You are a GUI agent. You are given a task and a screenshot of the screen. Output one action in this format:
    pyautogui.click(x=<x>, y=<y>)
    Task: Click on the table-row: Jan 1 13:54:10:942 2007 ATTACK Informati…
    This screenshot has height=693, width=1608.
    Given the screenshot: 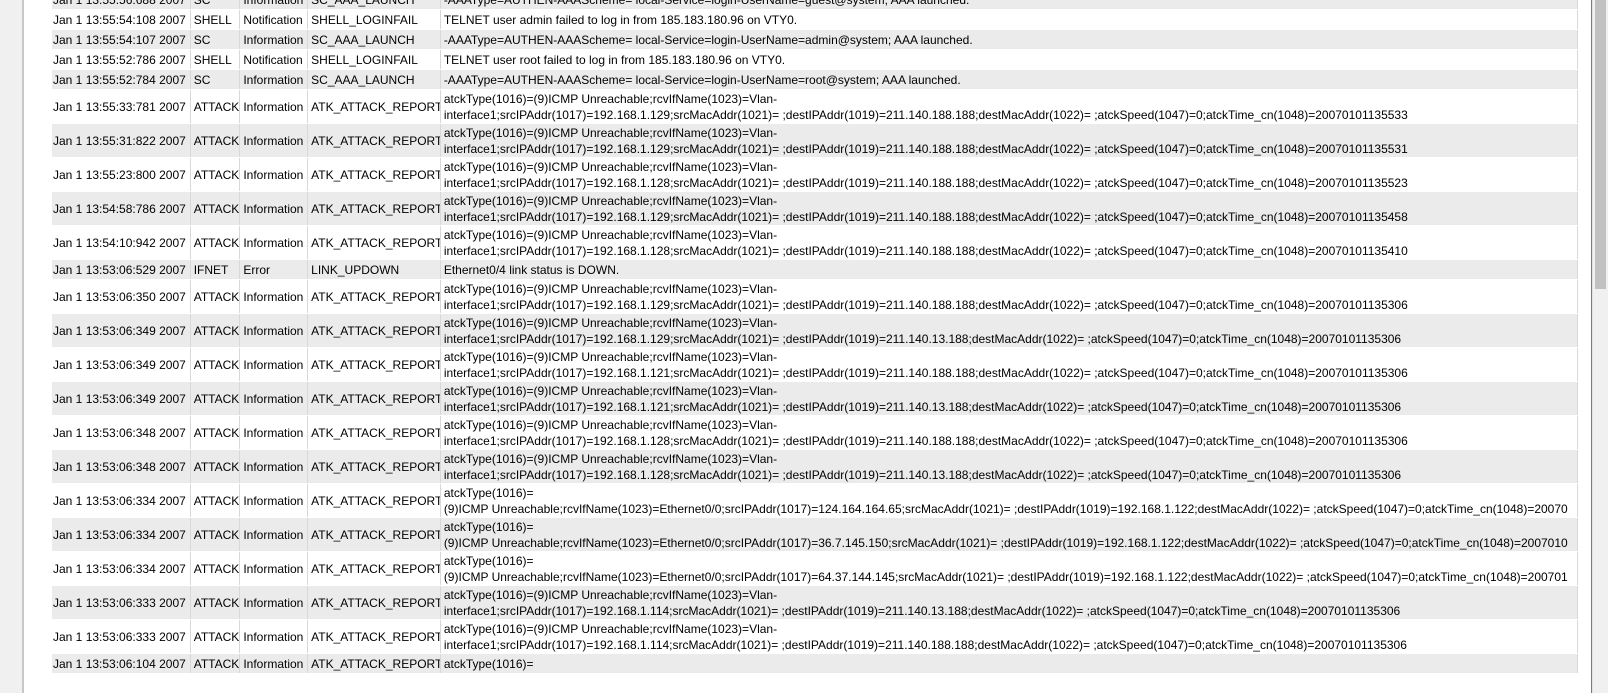 What is the action you would take?
    pyautogui.click(x=815, y=242)
    